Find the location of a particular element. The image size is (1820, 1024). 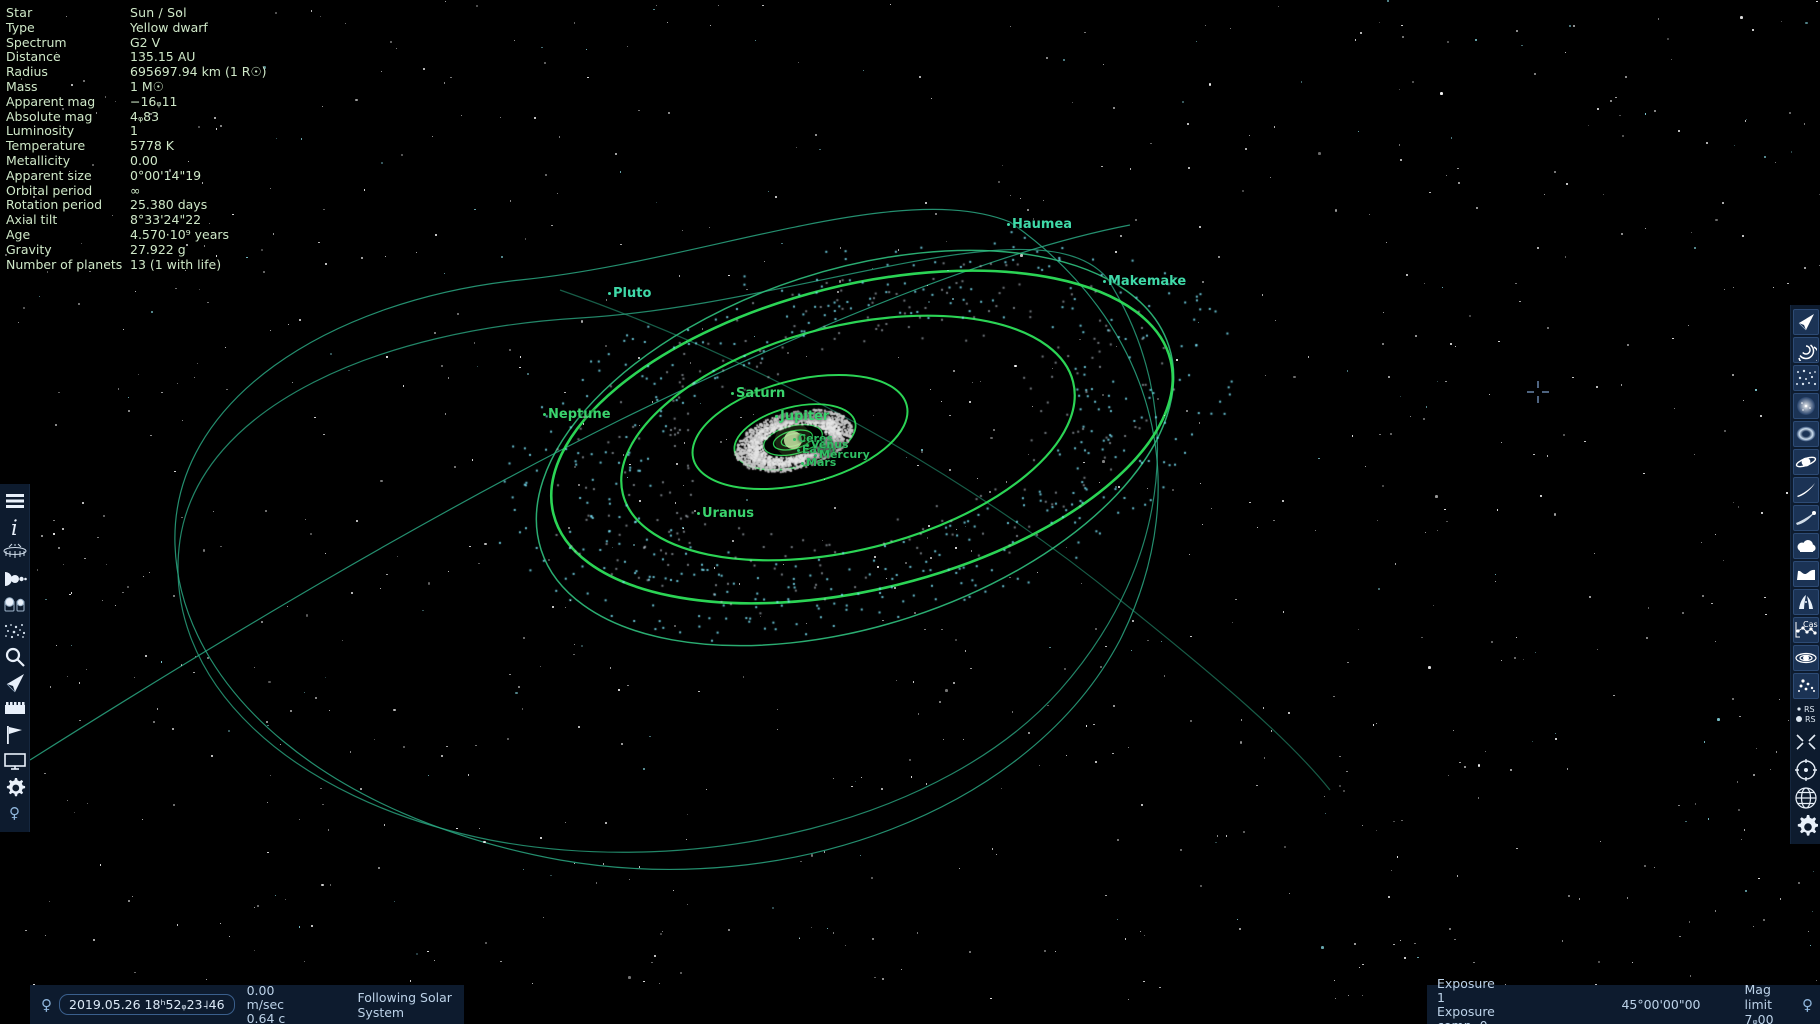

info-row: Gravity 27.922 g is located at coordinates (136, 249).